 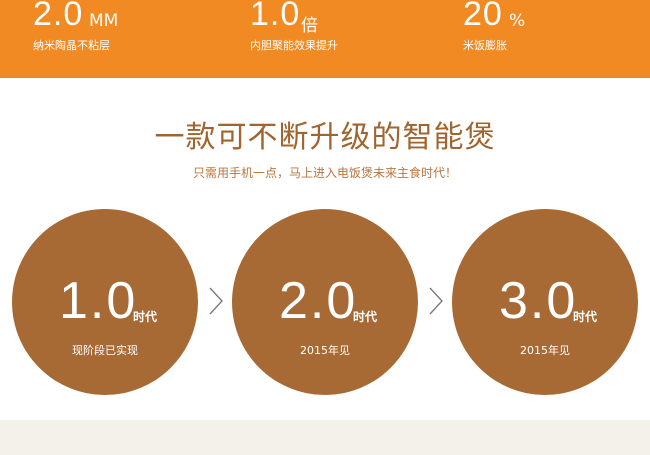 I want to click on stat-value: 20, so click(x=483, y=16).